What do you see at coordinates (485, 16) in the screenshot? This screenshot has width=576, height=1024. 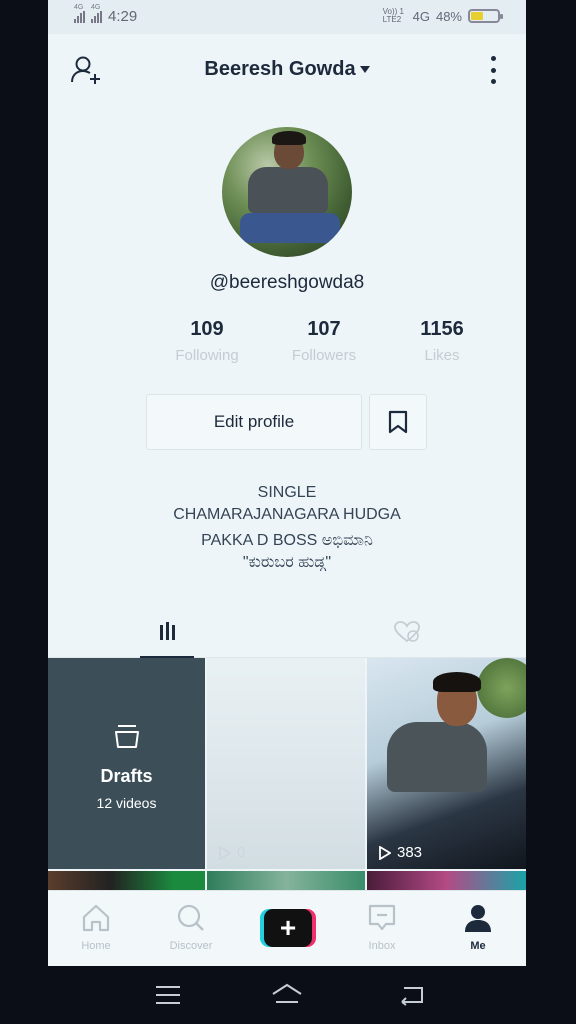 I see `battery-icon` at bounding box center [485, 16].